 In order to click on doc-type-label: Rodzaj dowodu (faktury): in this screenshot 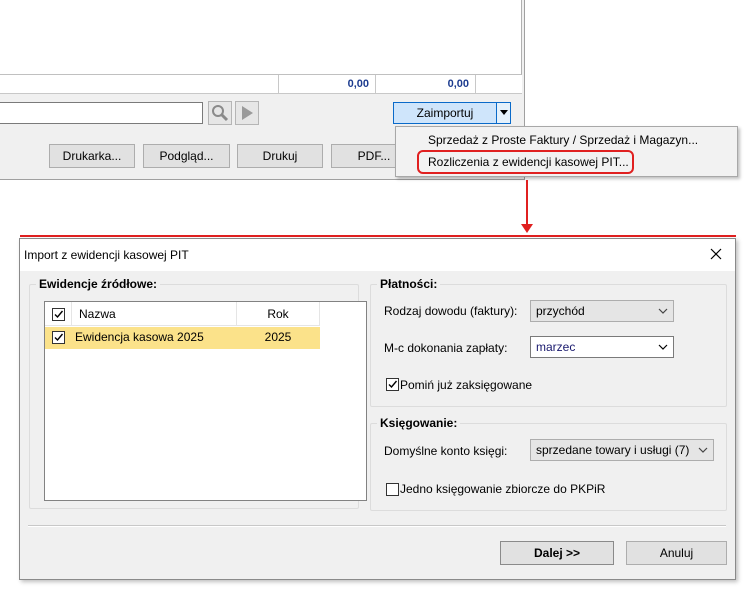, I will do `click(451, 311)`.